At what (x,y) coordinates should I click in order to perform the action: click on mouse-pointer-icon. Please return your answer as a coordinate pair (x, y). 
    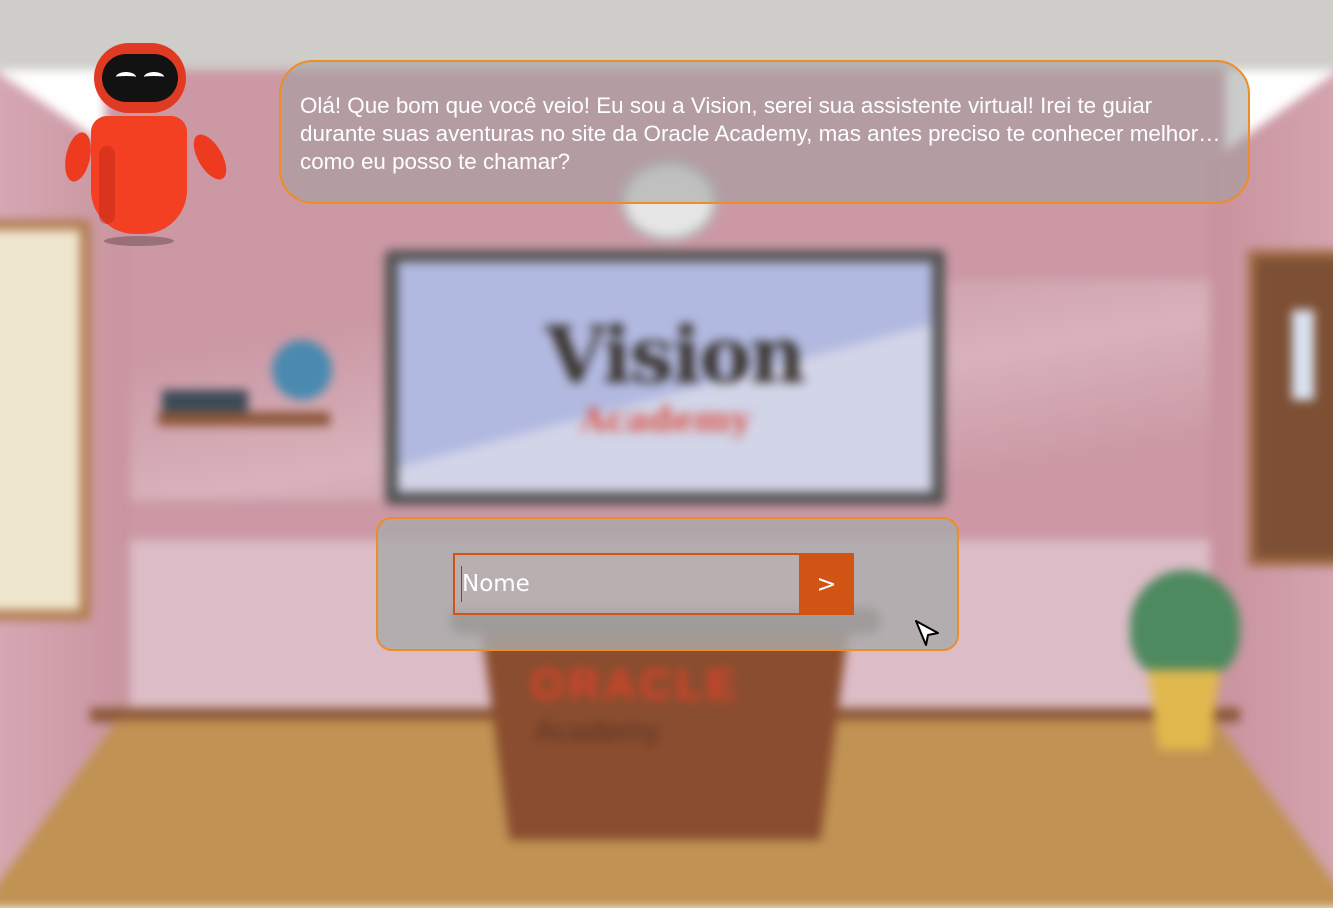
    Looking at the image, I should click on (927, 633).